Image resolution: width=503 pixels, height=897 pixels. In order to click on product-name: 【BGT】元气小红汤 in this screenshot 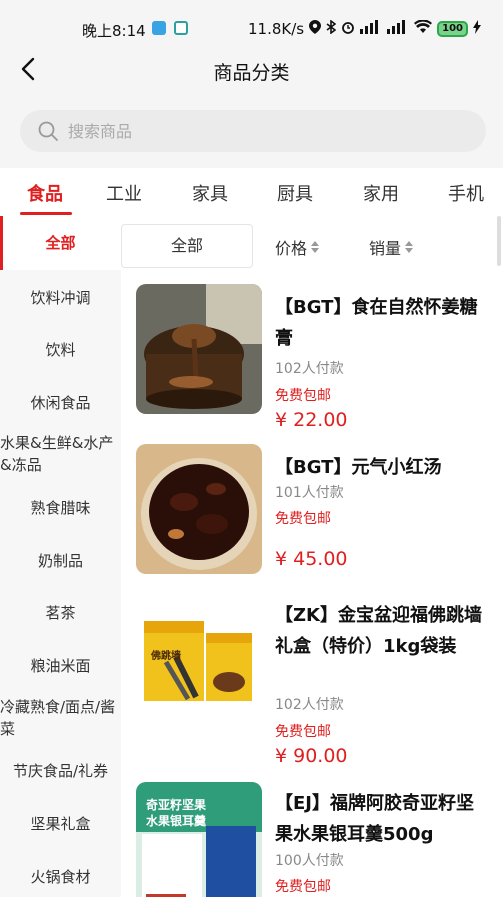, I will do `click(358, 467)`.